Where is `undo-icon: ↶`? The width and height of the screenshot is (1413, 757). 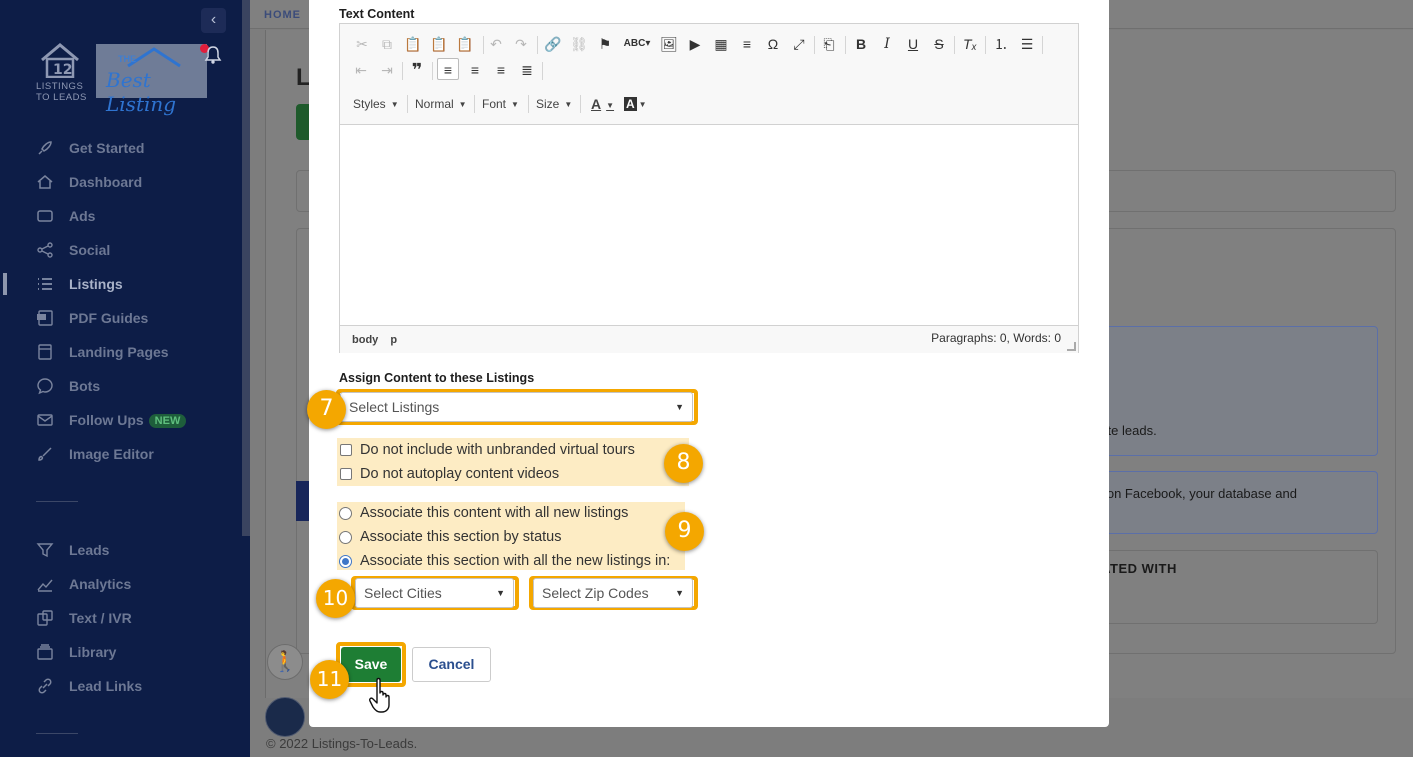
undo-icon: ↶ is located at coordinates (496, 44).